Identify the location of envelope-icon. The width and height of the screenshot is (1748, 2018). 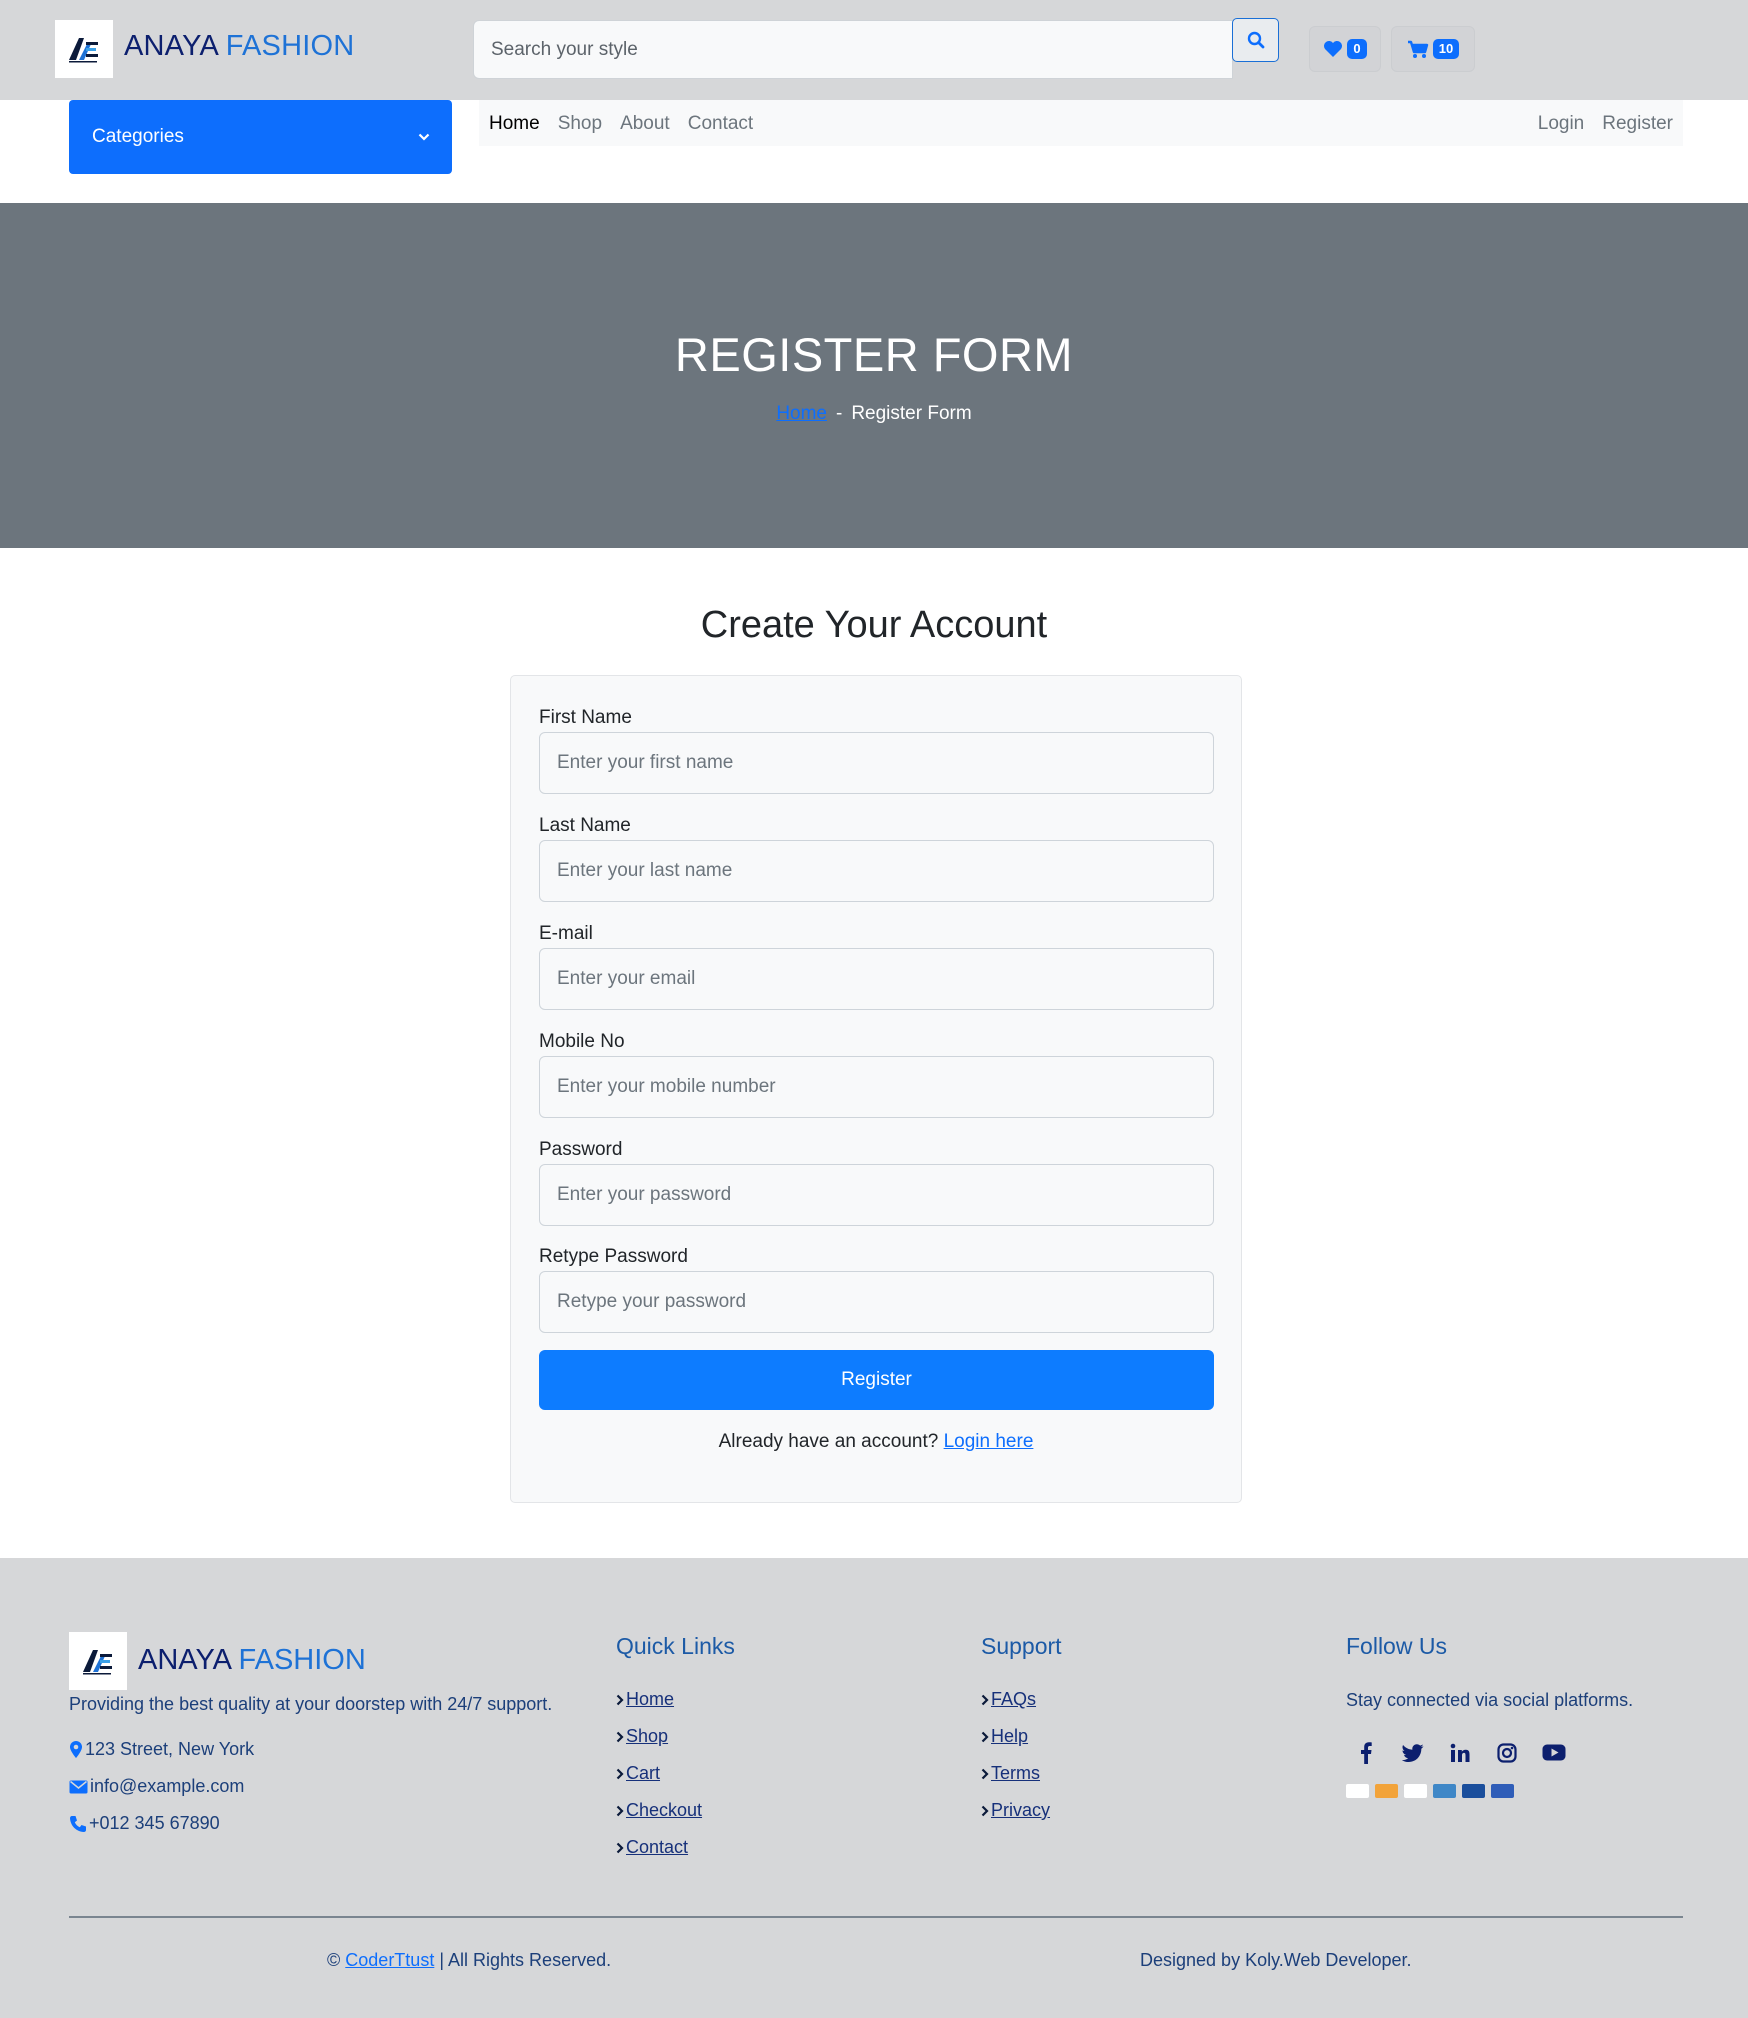
(78, 1786).